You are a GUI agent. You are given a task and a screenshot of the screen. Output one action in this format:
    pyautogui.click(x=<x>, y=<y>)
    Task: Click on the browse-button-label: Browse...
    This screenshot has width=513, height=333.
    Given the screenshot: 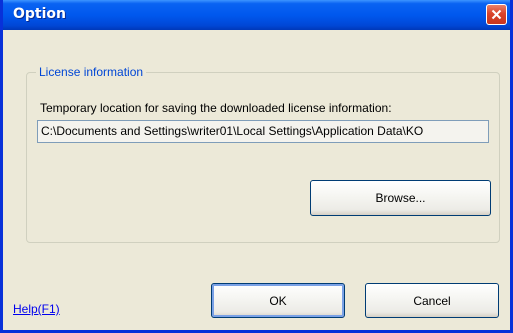 What is the action you would take?
    pyautogui.click(x=400, y=198)
    